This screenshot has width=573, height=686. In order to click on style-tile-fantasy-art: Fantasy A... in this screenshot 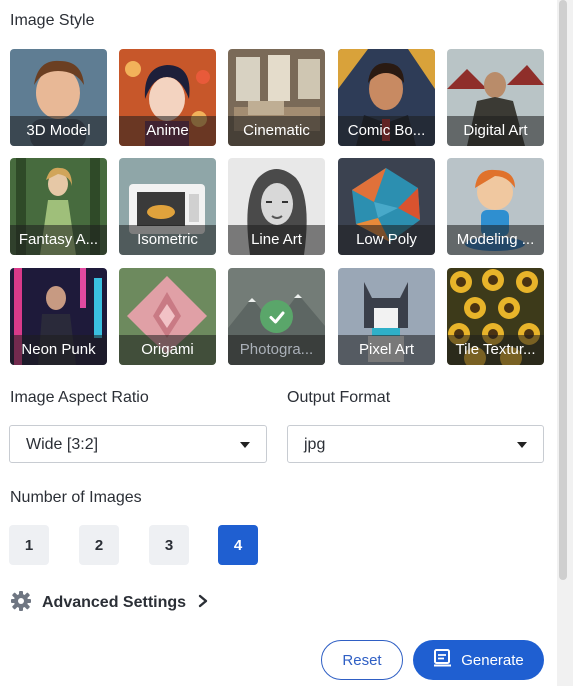, I will do `click(58, 206)`.